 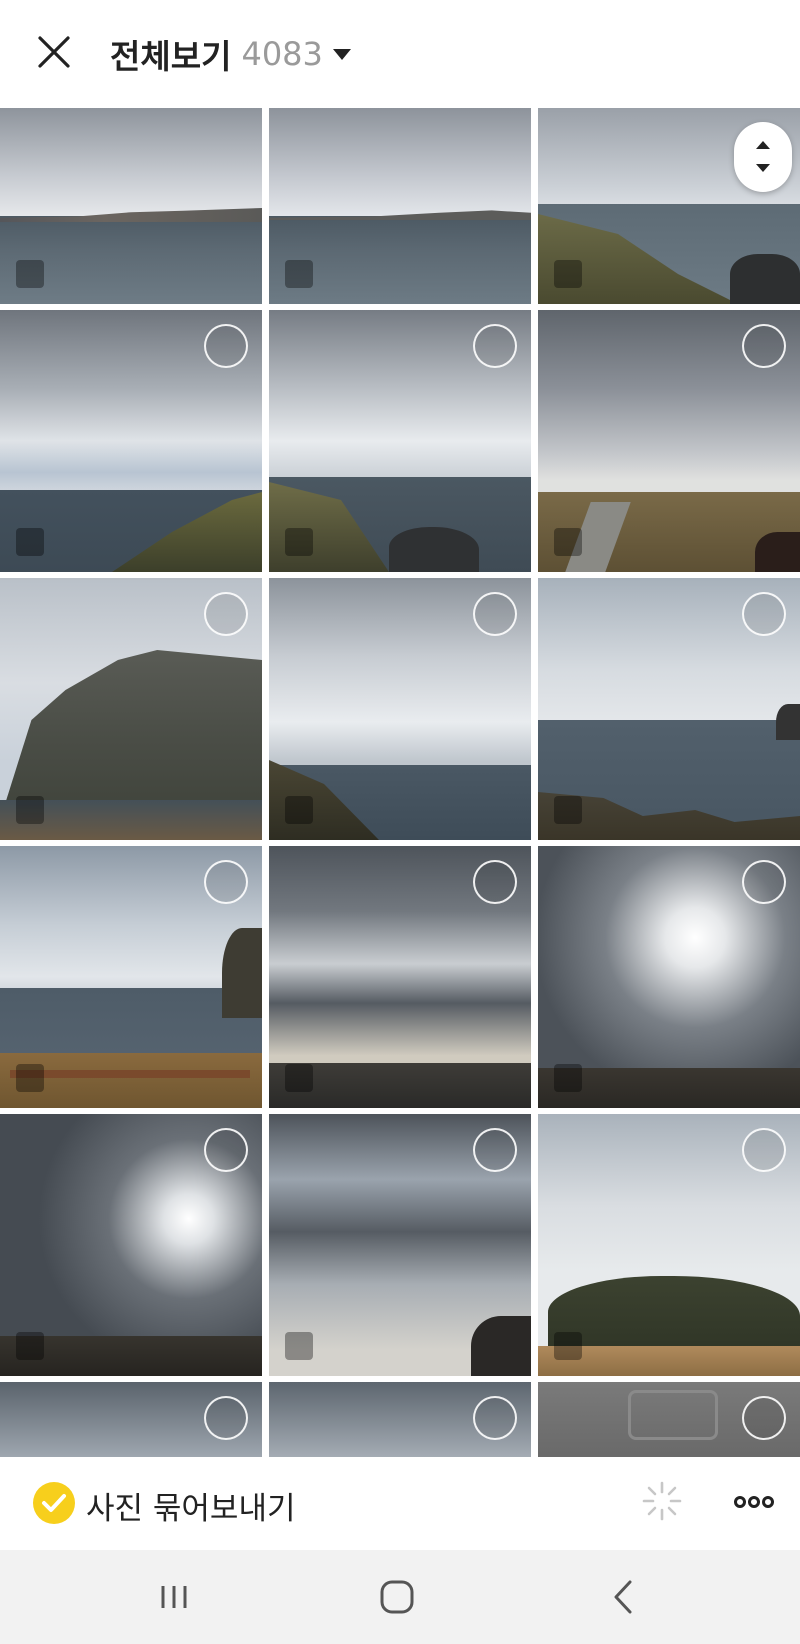 I want to click on more-options-icon, so click(x=754, y=1502).